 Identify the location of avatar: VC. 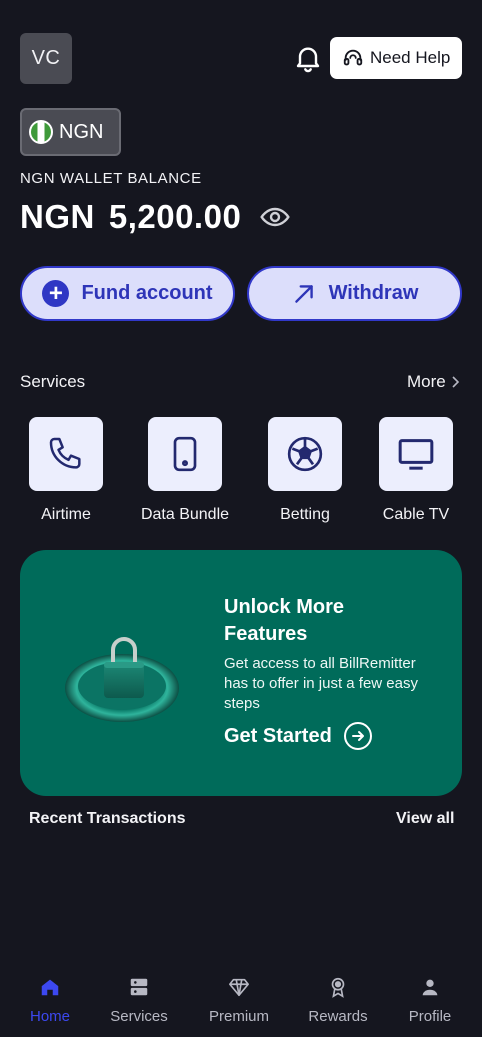
(46, 58).